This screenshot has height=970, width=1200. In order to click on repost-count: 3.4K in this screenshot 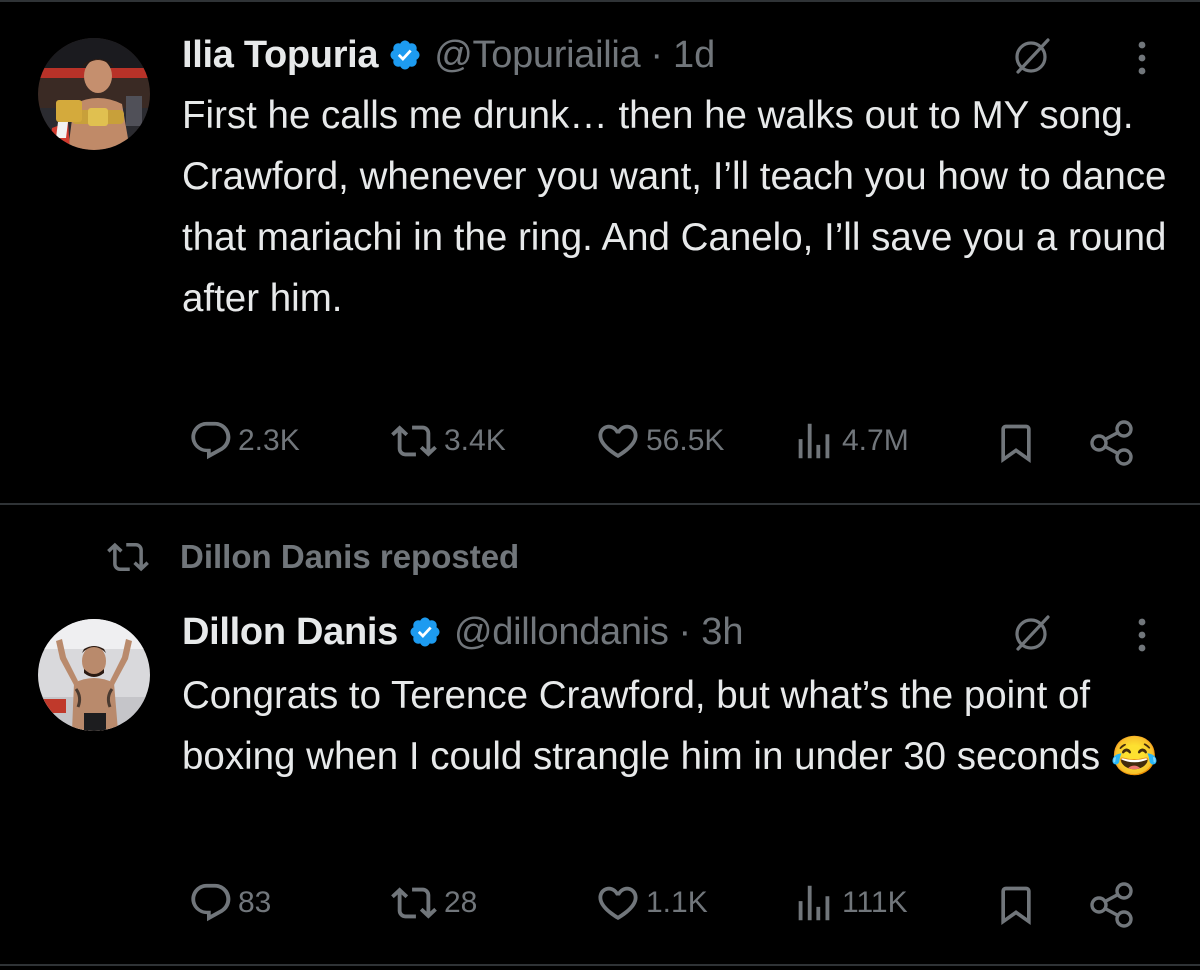, I will do `click(475, 440)`.